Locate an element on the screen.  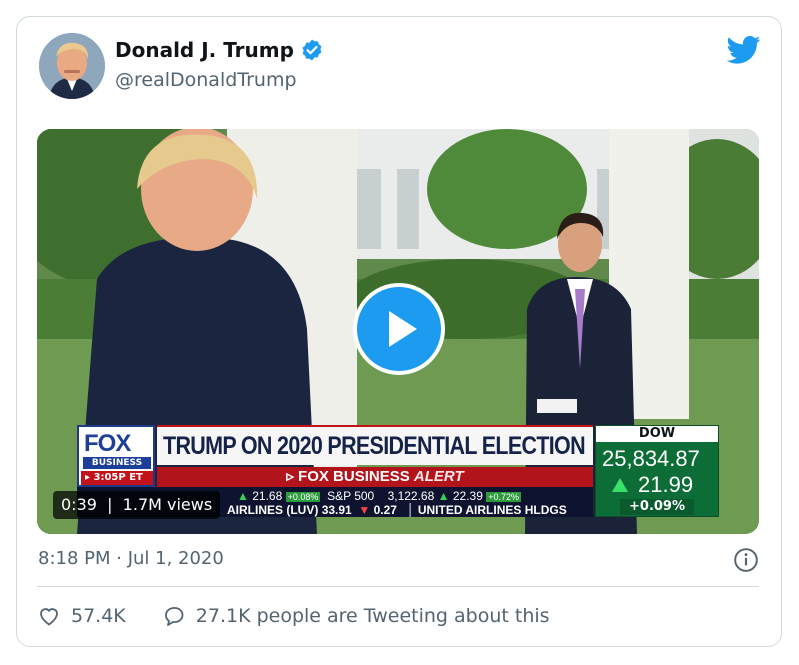
dow-percent: +0.09% is located at coordinates (657, 507).